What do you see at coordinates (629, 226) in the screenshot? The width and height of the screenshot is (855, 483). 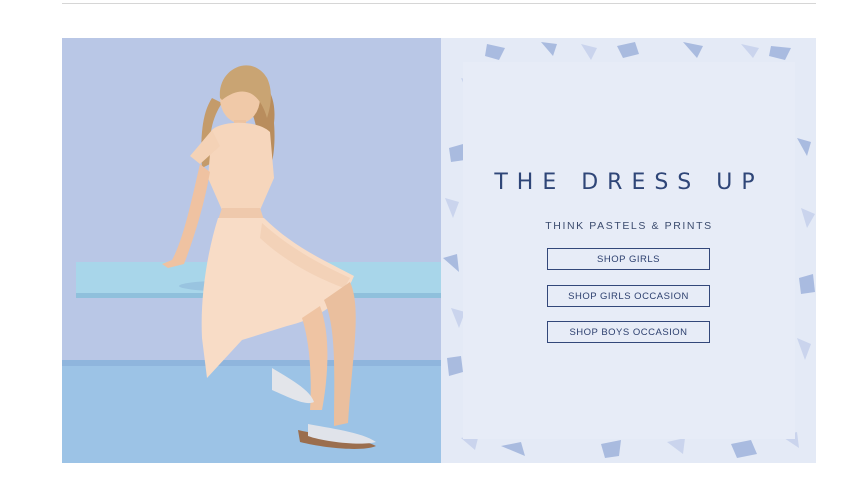 I see `promo-subheadline: THINK PASTELS & PRINTS` at bounding box center [629, 226].